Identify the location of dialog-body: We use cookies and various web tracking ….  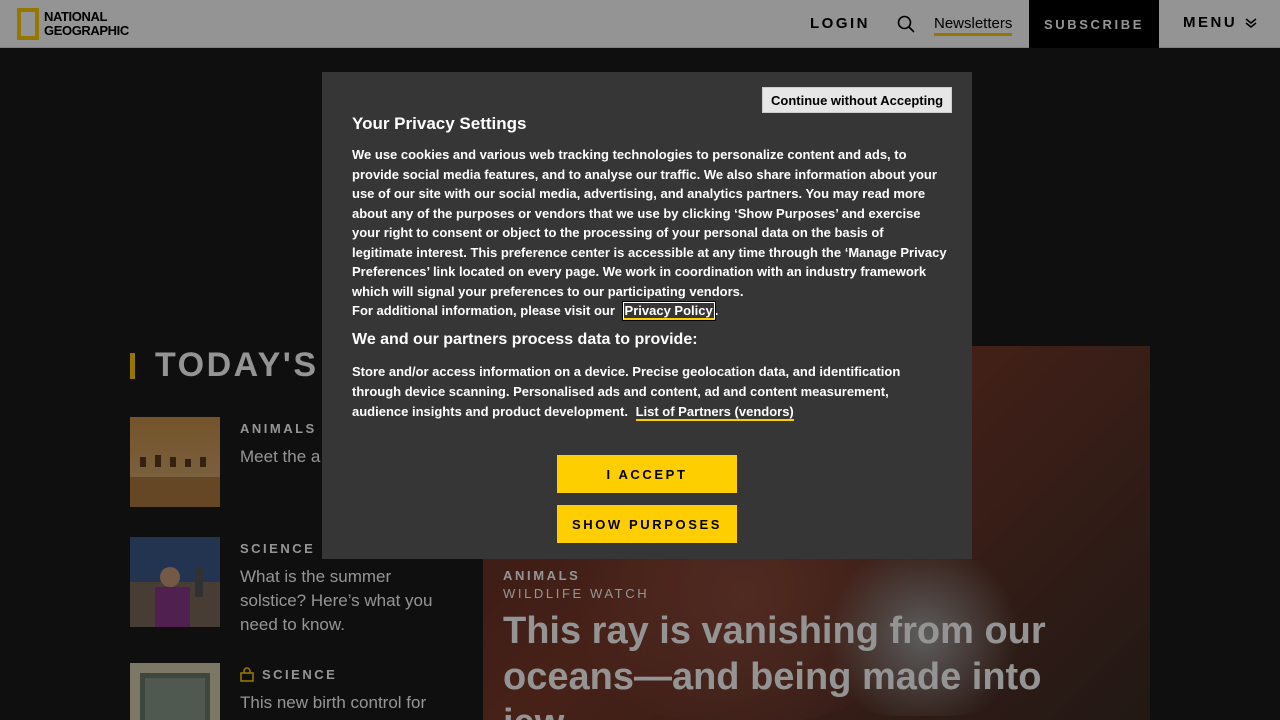
(649, 233).